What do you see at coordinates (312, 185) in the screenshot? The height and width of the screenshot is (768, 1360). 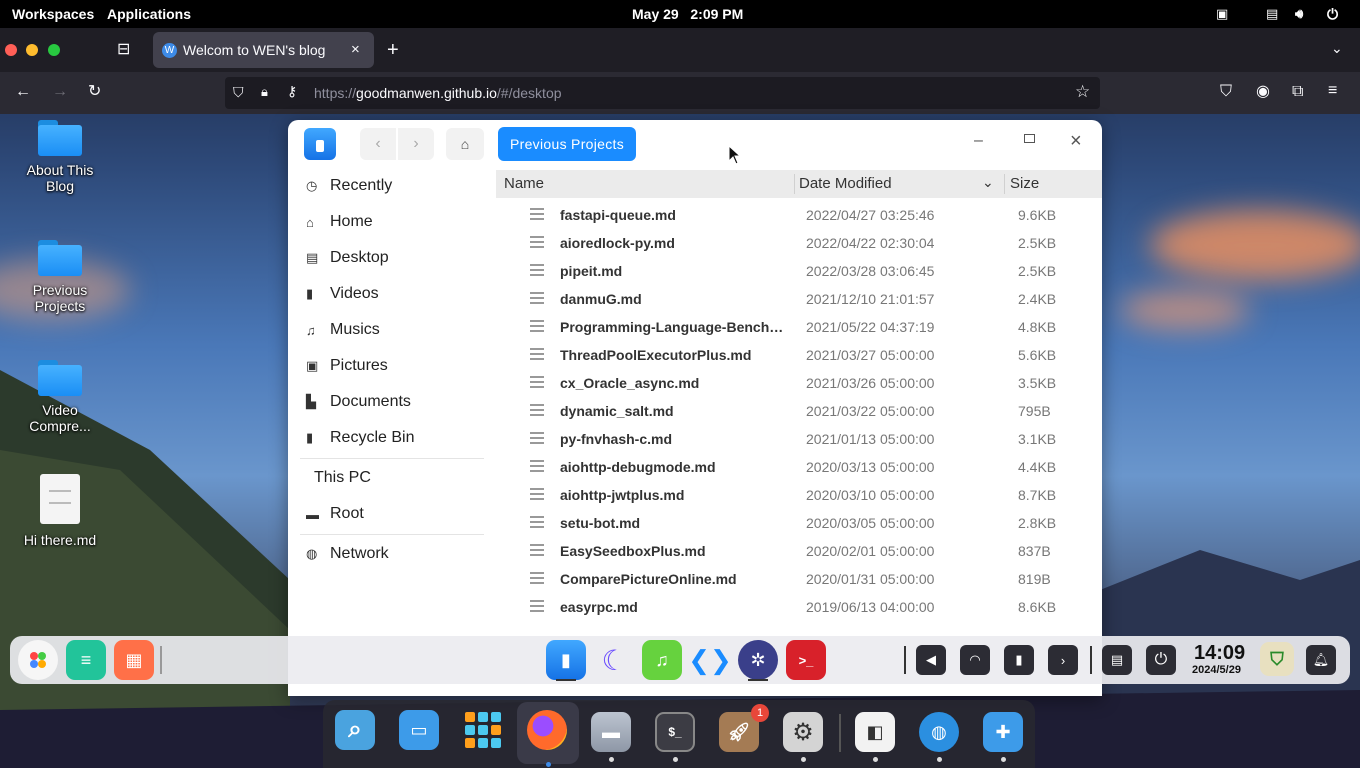 I see `clock-icon: ◷` at bounding box center [312, 185].